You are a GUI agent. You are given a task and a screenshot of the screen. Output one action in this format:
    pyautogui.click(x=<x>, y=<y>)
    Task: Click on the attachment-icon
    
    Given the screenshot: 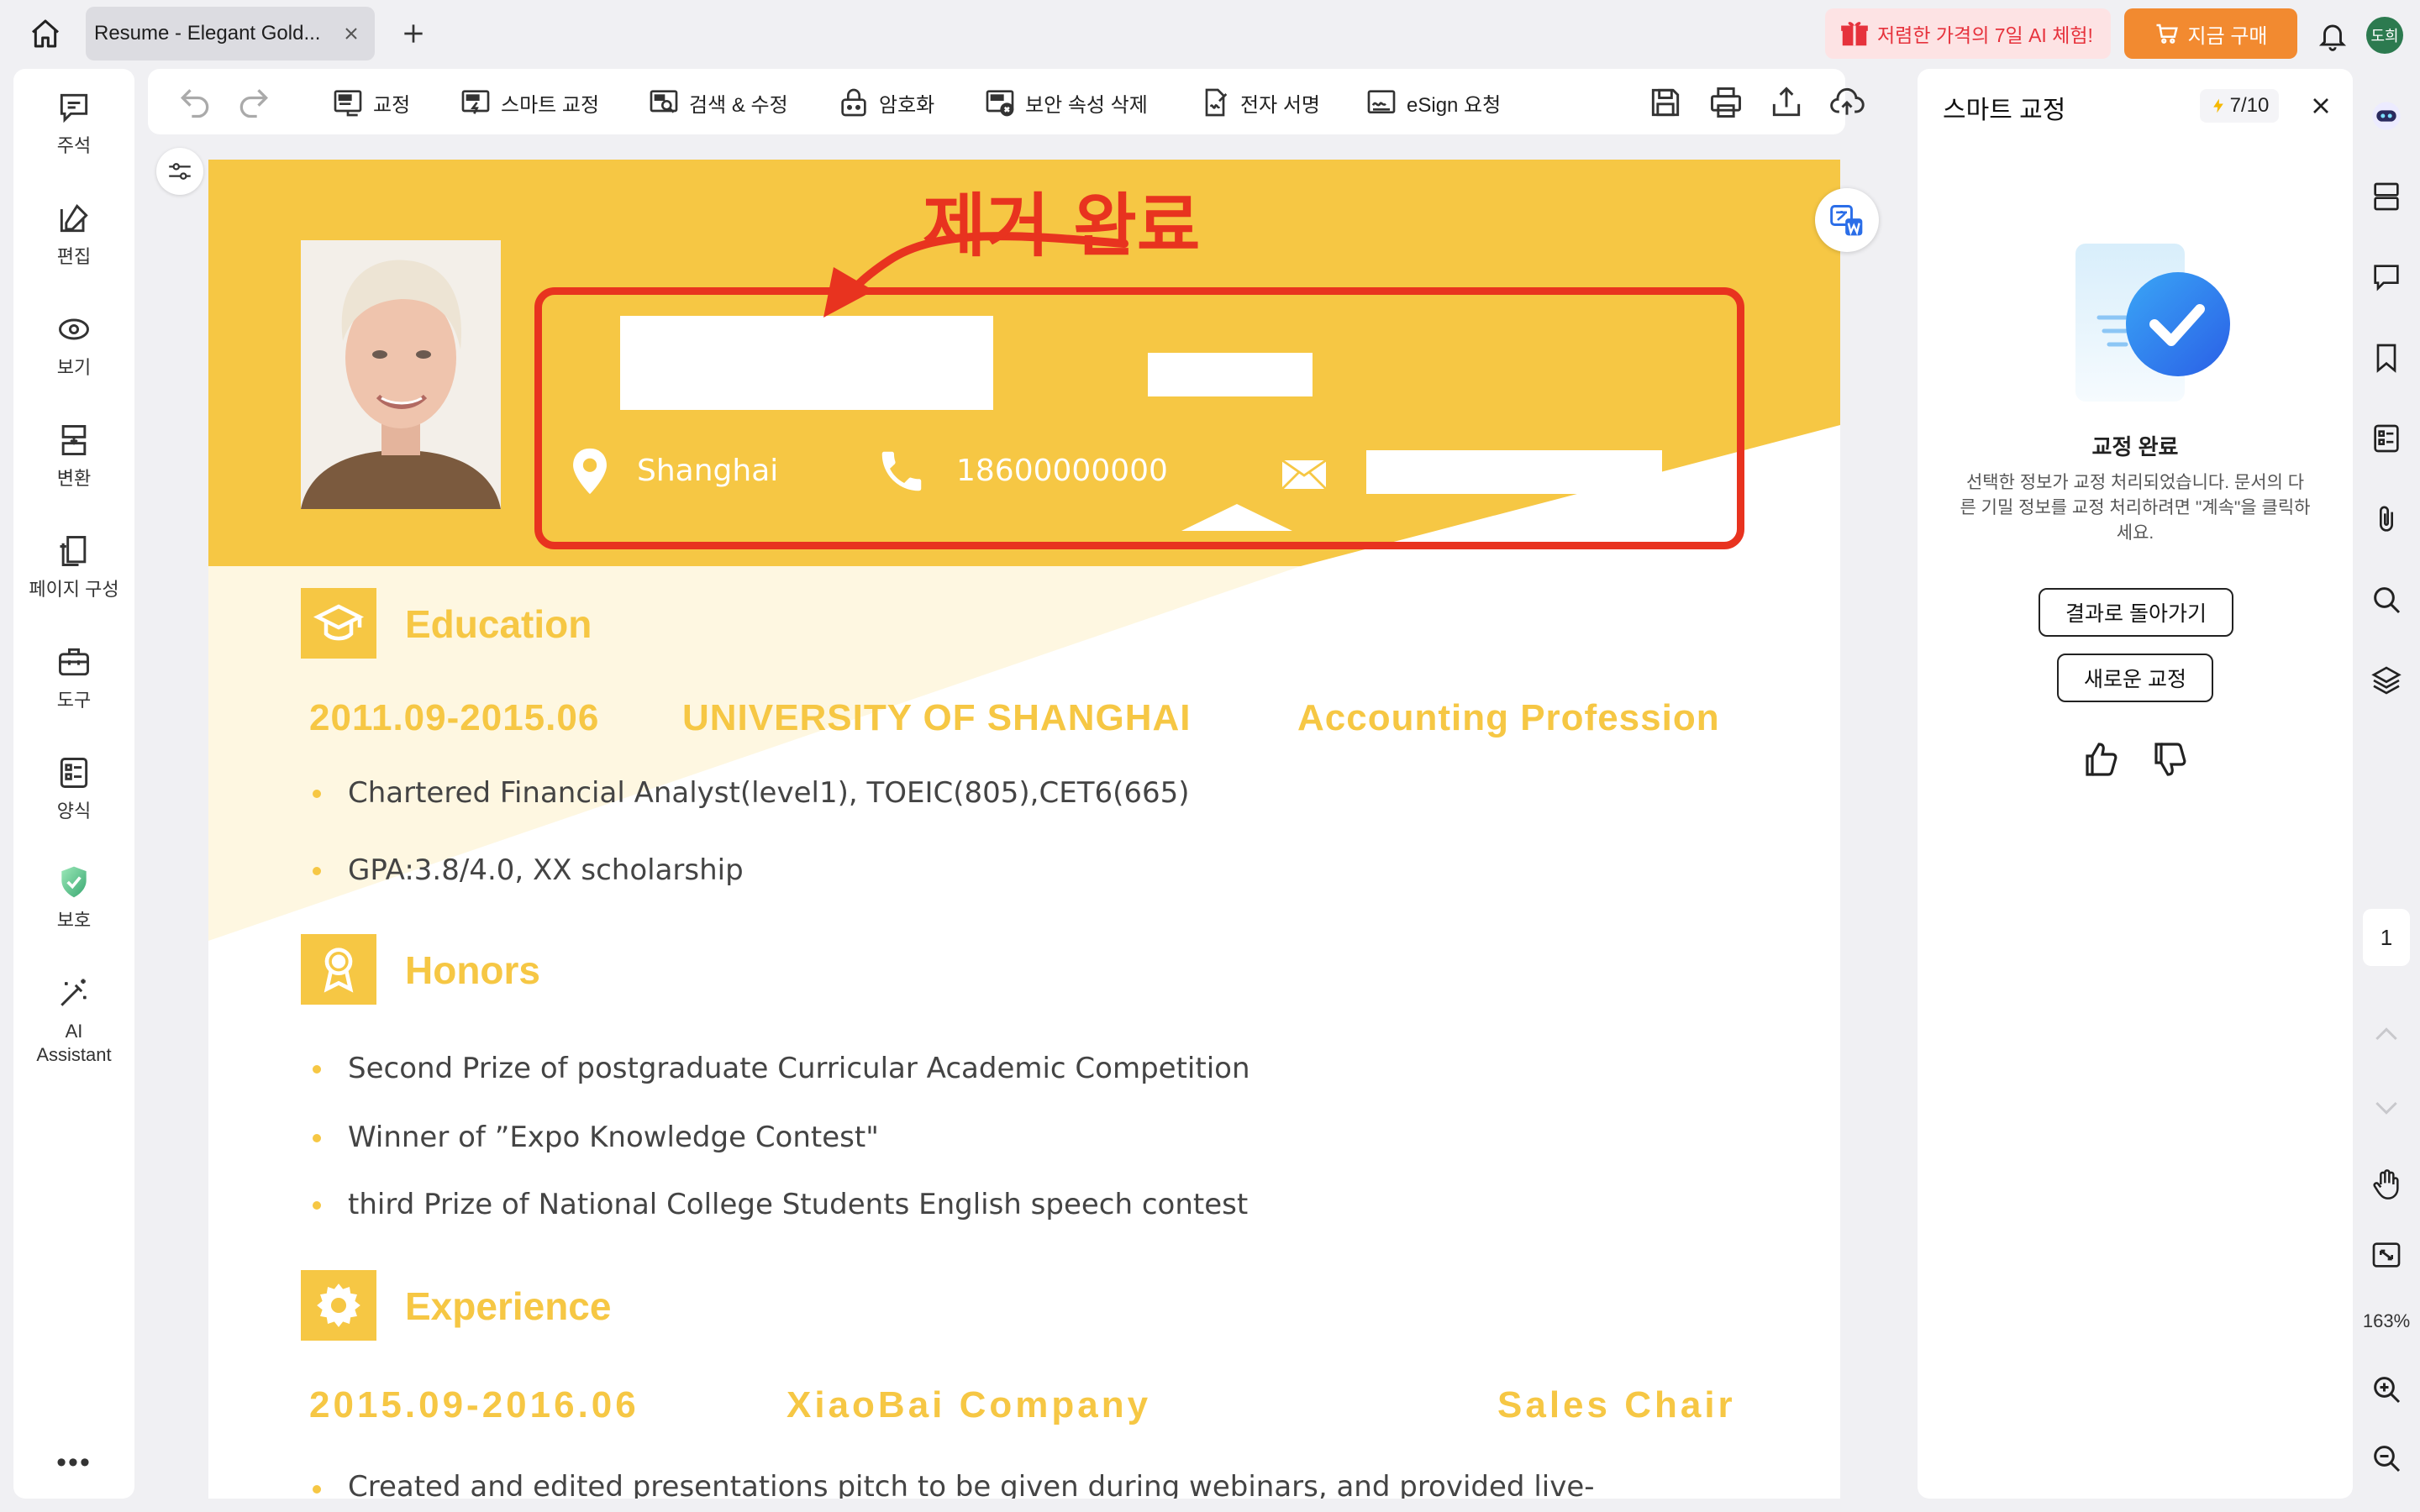 What is the action you would take?
    pyautogui.click(x=2387, y=519)
    